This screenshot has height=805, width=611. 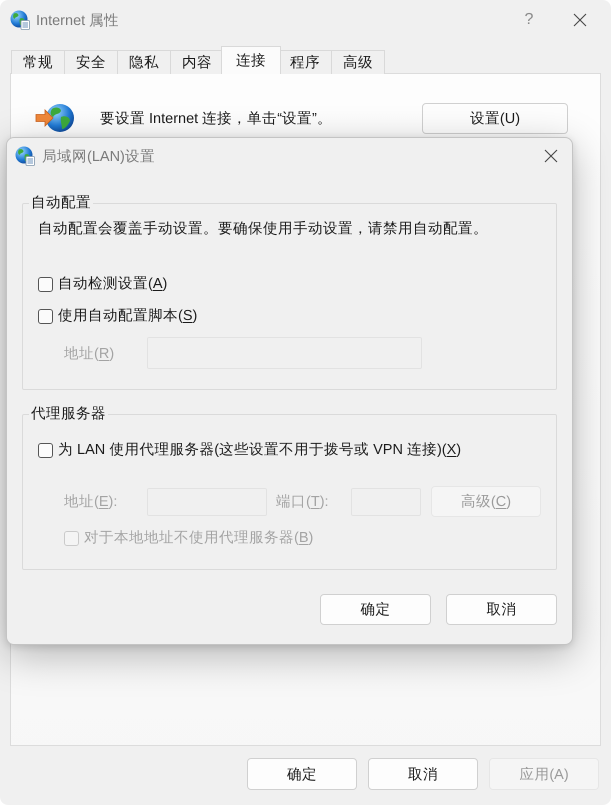 I want to click on tab: 隐私, so click(x=144, y=62).